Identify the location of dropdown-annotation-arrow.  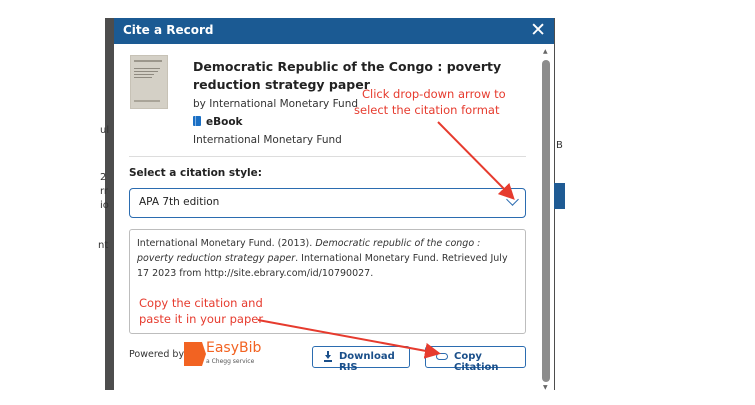
(476, 160).